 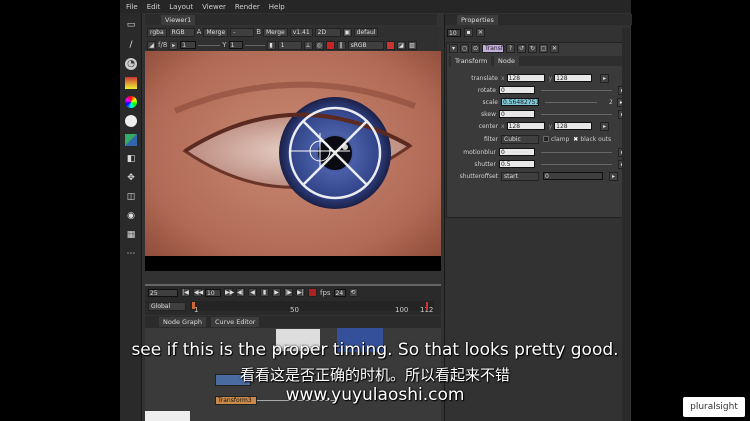 I want to click on motionblur-slider, so click(x=577, y=152).